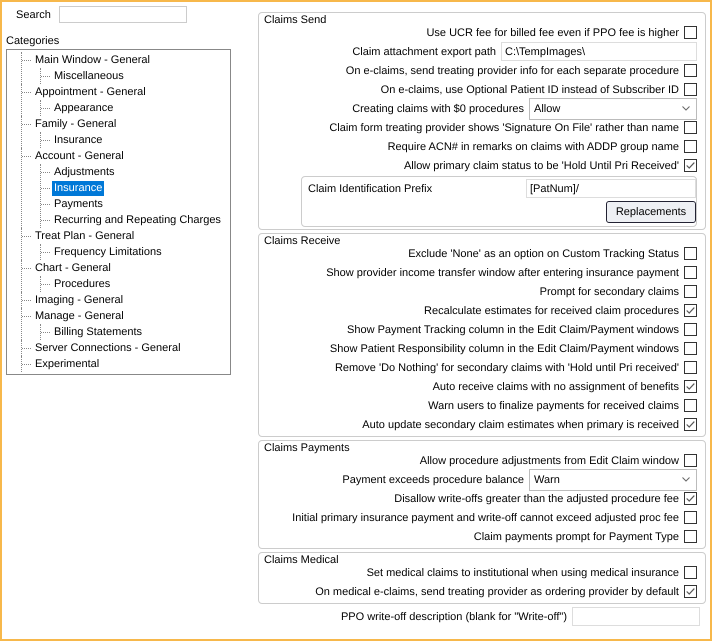 Image resolution: width=712 pixels, height=641 pixels. Describe the element at coordinates (79, 300) in the screenshot. I see `tree-item: Imaging - General` at that location.